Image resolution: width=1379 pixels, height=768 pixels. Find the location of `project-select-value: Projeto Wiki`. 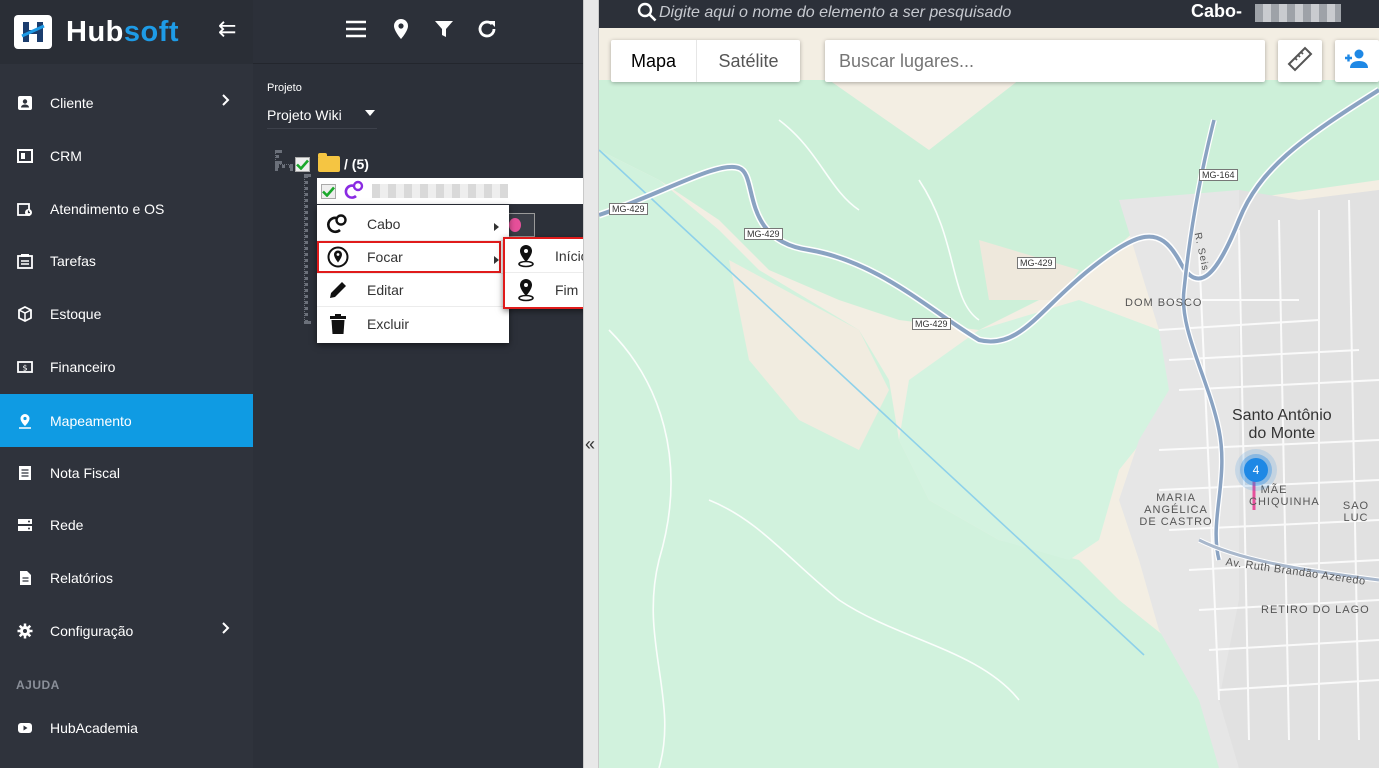

project-select-value: Projeto Wiki is located at coordinates (304, 114).